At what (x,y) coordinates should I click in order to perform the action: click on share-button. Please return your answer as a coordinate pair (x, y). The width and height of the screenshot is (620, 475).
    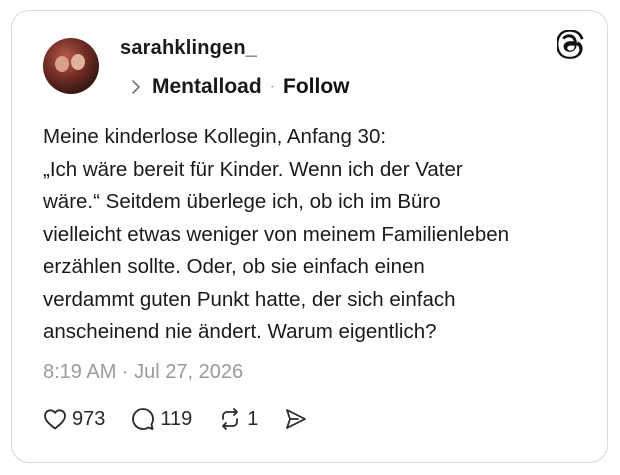
    Looking at the image, I should click on (296, 419).